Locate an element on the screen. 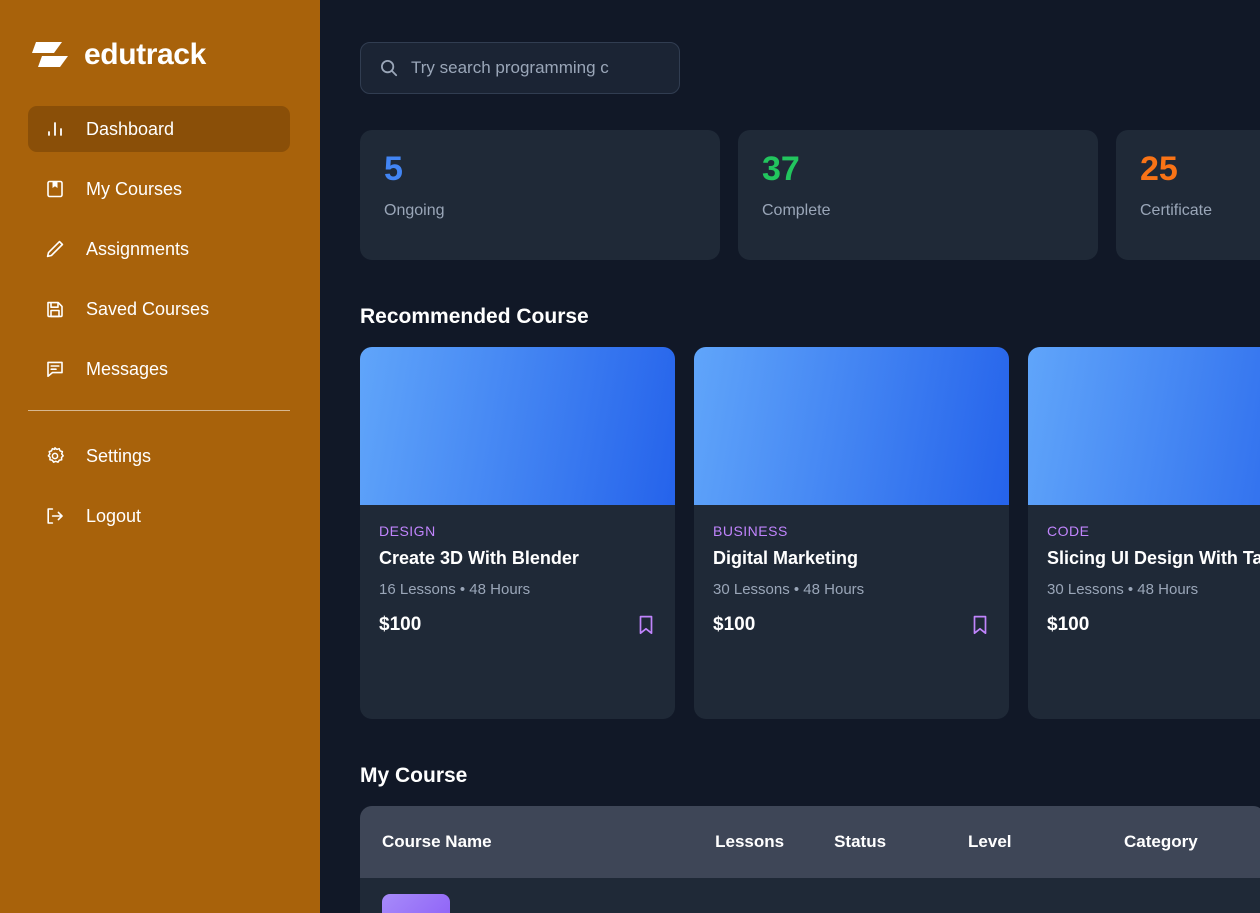 Image resolution: width=1260 pixels, height=913 pixels. search-bar is located at coordinates (520, 68).